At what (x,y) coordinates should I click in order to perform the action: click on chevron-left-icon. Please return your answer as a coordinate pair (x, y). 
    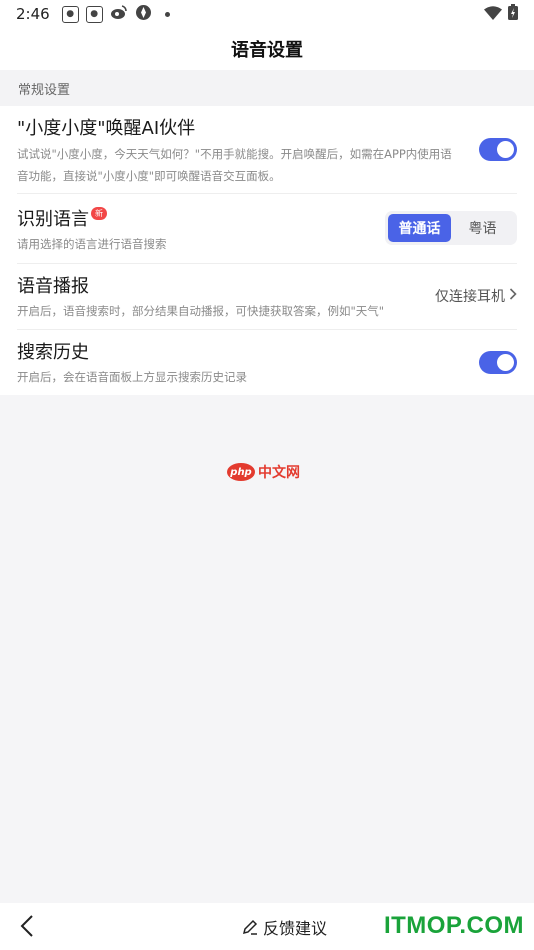
    Looking at the image, I should click on (26, 926).